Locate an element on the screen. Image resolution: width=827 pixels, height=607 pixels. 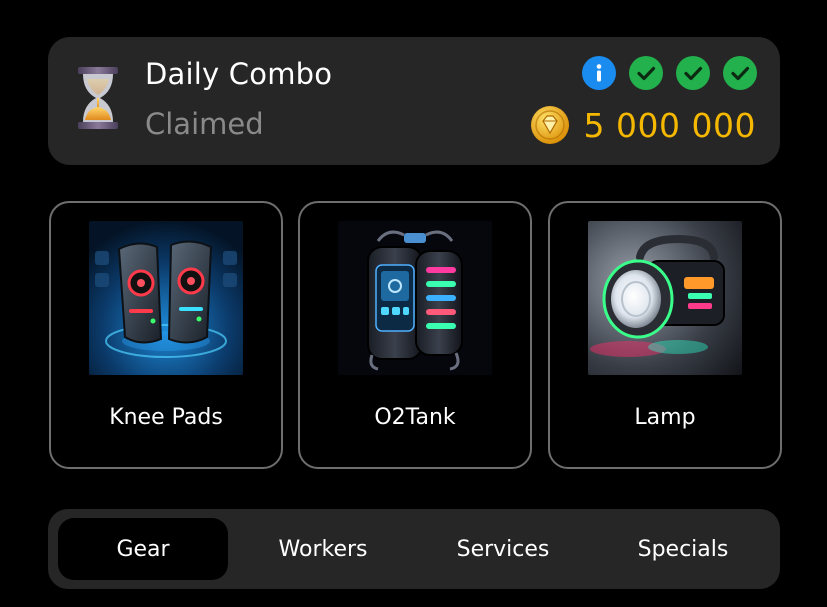
tab-workers: Workers is located at coordinates (323, 549).